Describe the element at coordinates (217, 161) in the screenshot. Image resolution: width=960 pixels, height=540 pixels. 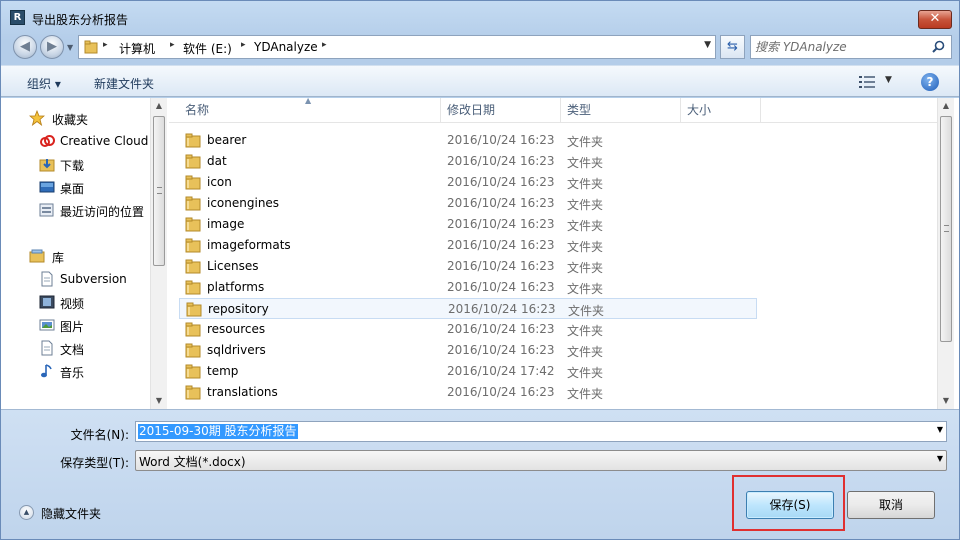
I see `file-name: dat` at that location.